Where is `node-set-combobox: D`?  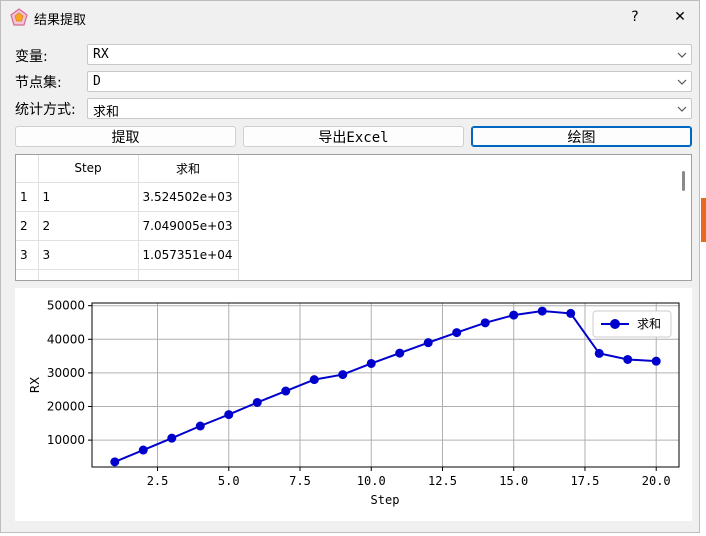 node-set-combobox: D is located at coordinates (389, 81).